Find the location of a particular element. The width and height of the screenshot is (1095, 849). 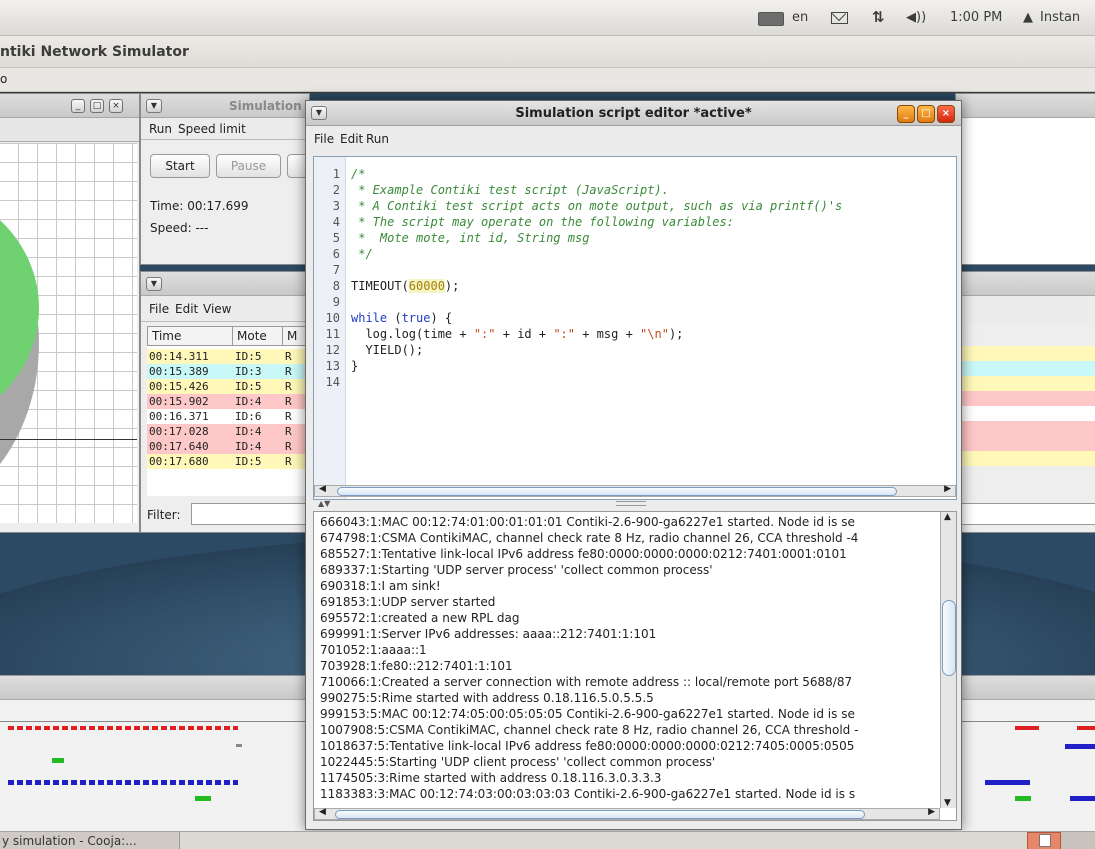

line-number: 14 is located at coordinates (332, 382).